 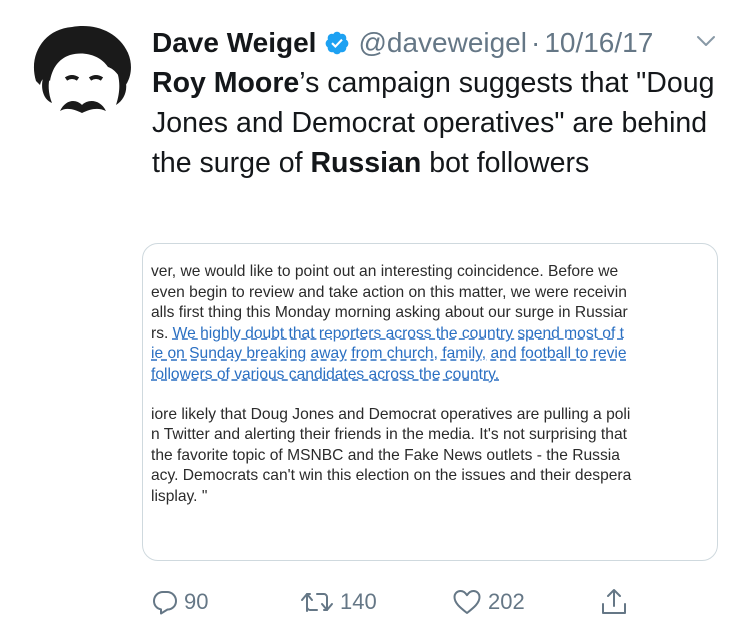 What do you see at coordinates (706, 41) in the screenshot?
I see `chevron-down-icon` at bounding box center [706, 41].